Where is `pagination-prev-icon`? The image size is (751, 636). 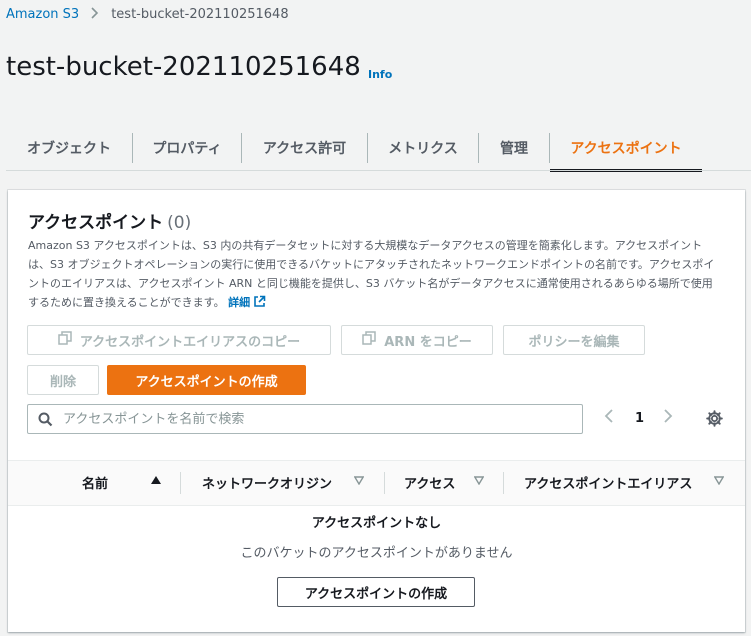 pagination-prev-icon is located at coordinates (609, 418).